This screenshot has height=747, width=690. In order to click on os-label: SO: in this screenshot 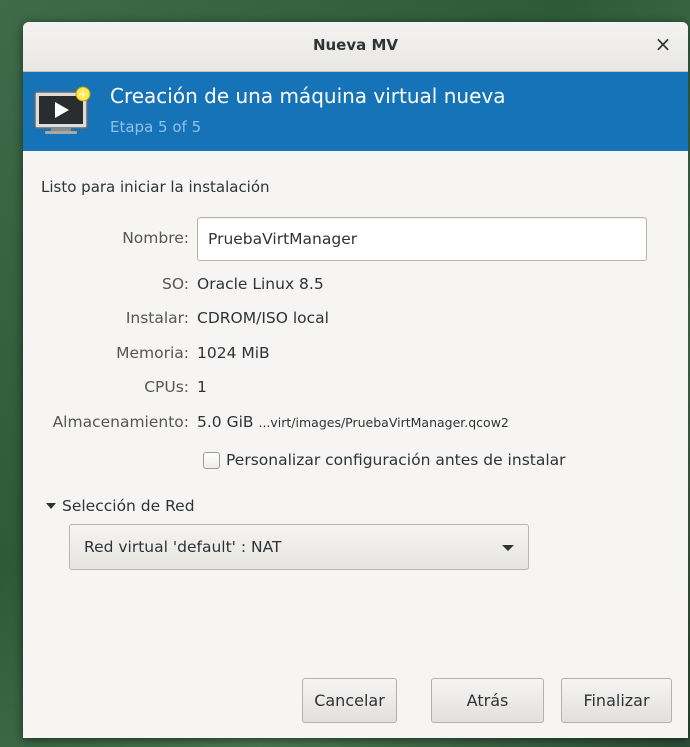, I will do `click(175, 284)`.